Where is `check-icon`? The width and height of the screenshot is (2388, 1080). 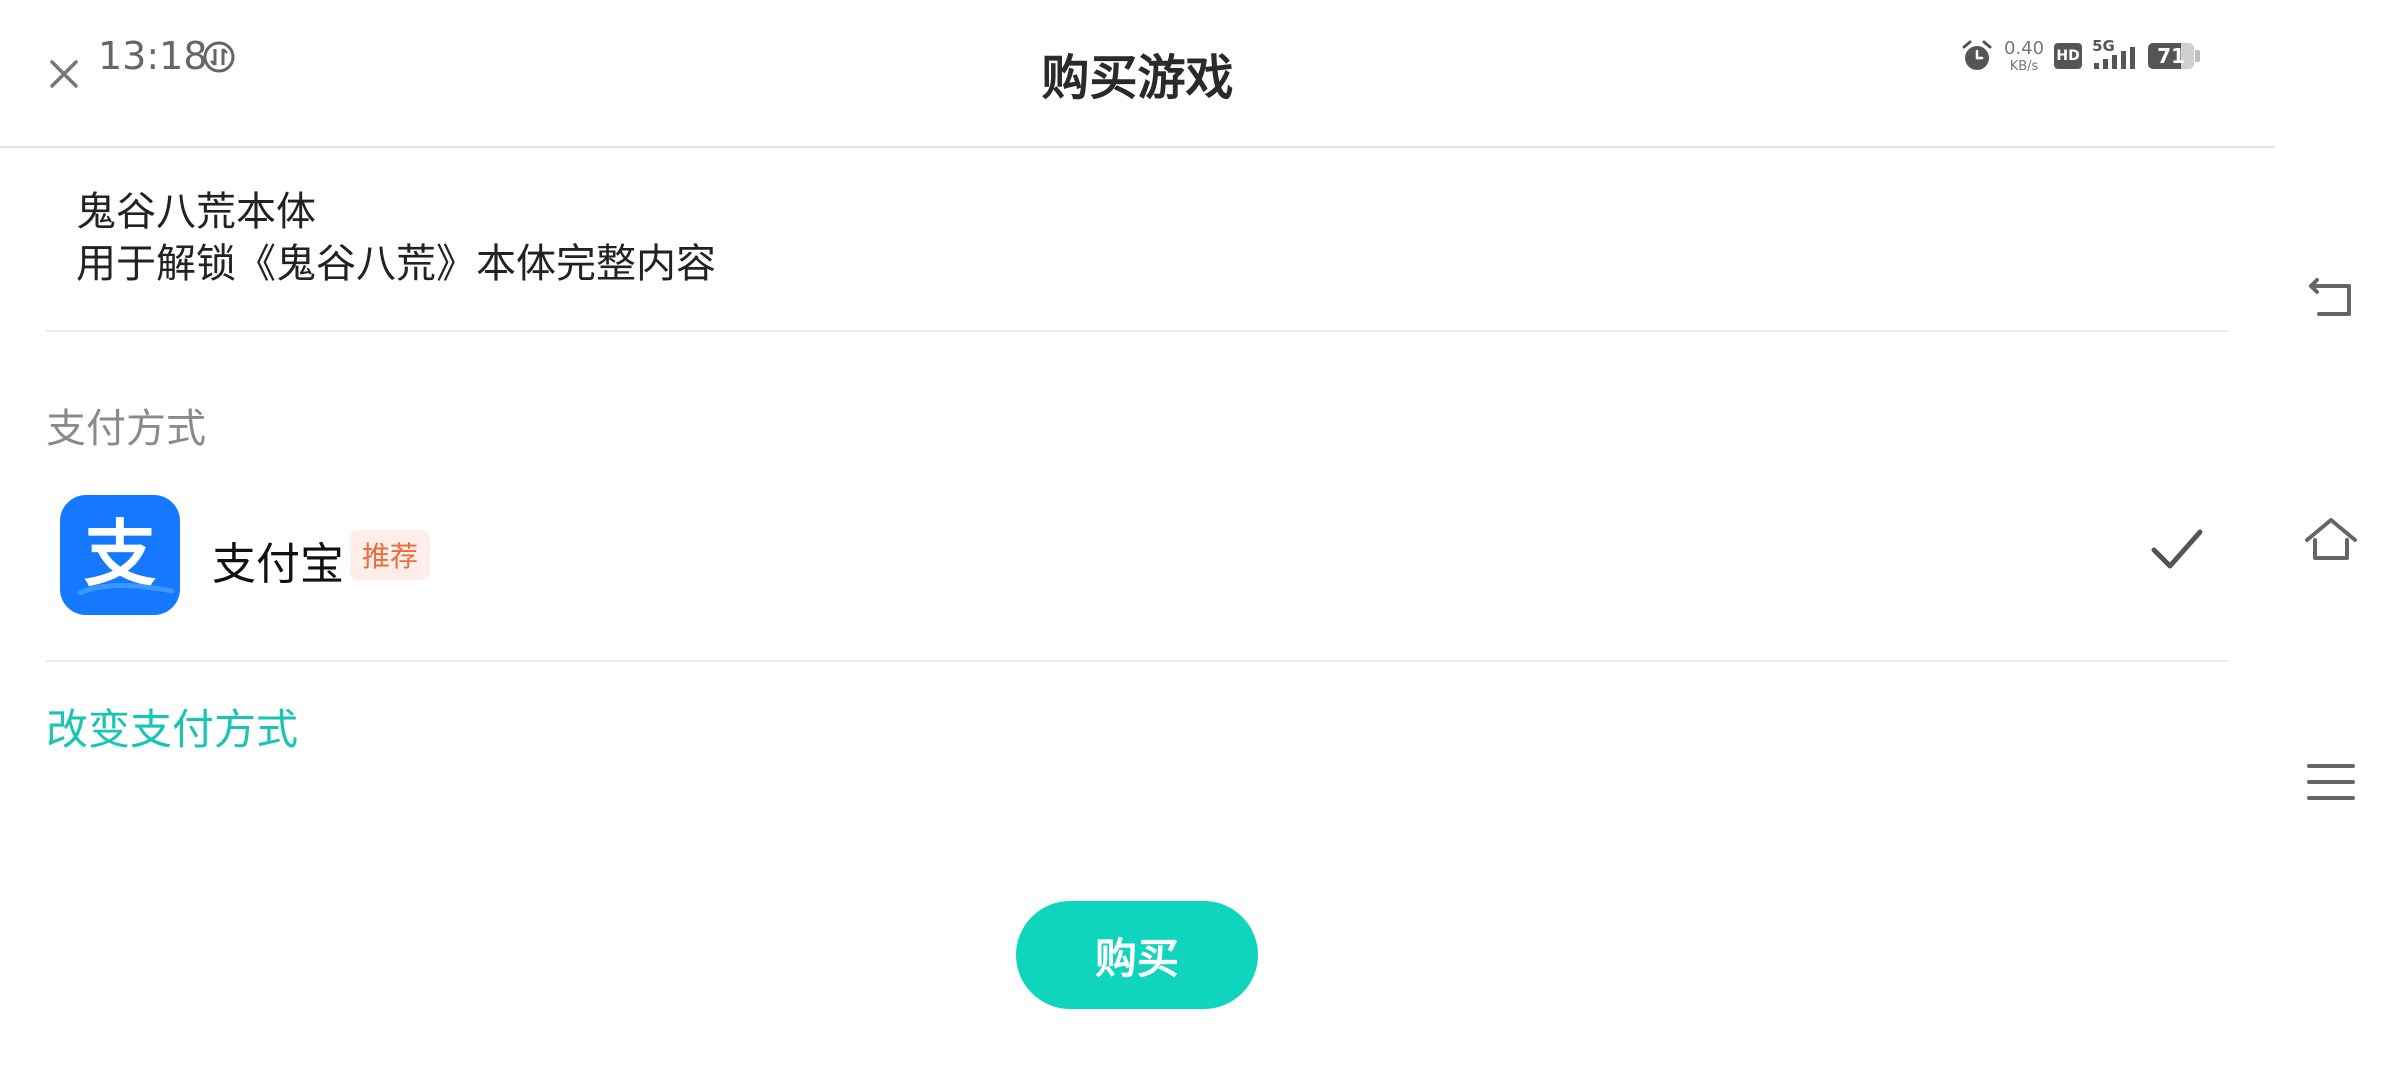
check-icon is located at coordinates (2177, 549).